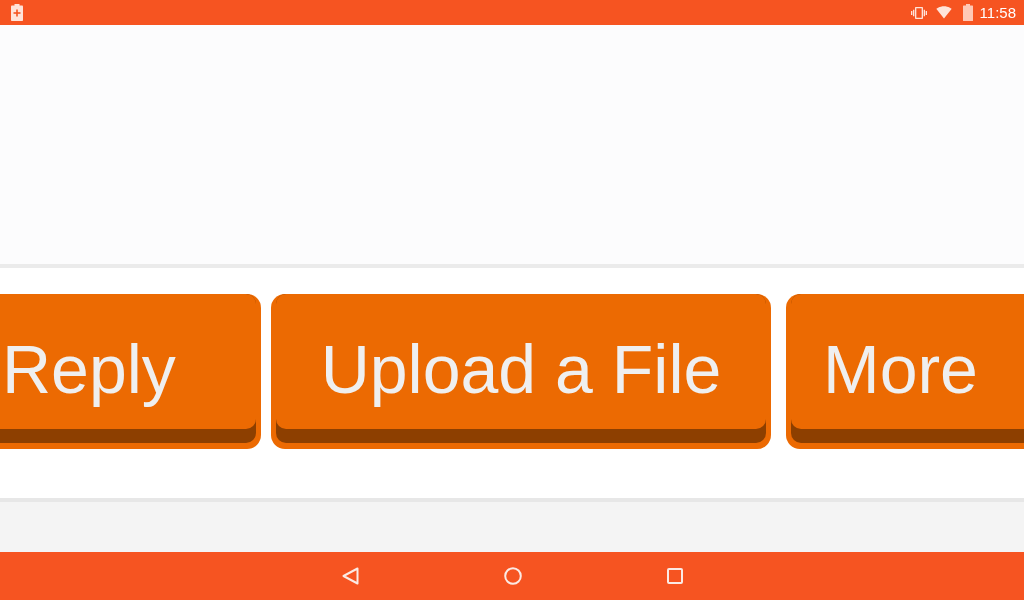  What do you see at coordinates (521, 371) in the screenshot?
I see `action-button: Upload a File` at bounding box center [521, 371].